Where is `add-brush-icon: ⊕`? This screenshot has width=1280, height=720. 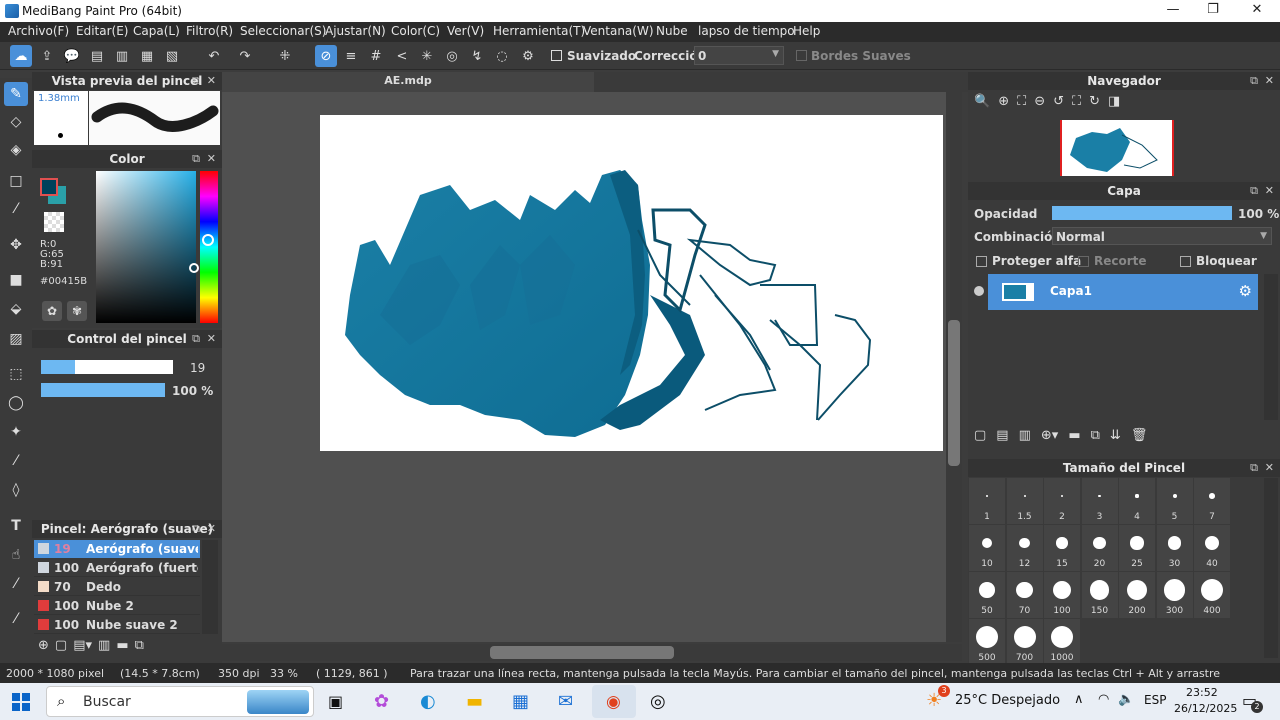
add-brush-icon: ⊕ is located at coordinates (43, 649).